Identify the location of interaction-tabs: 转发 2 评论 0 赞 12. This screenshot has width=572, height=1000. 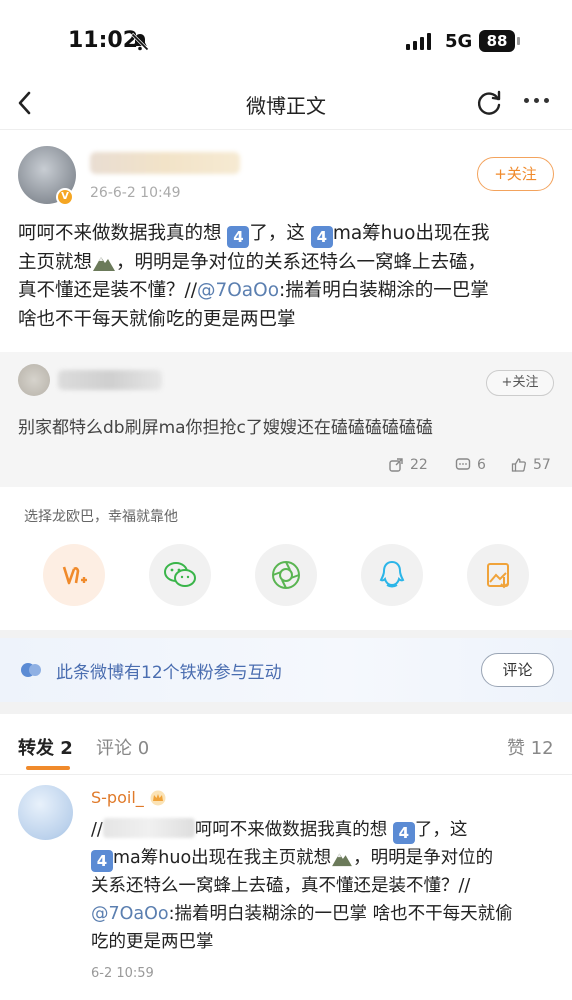
(286, 744).